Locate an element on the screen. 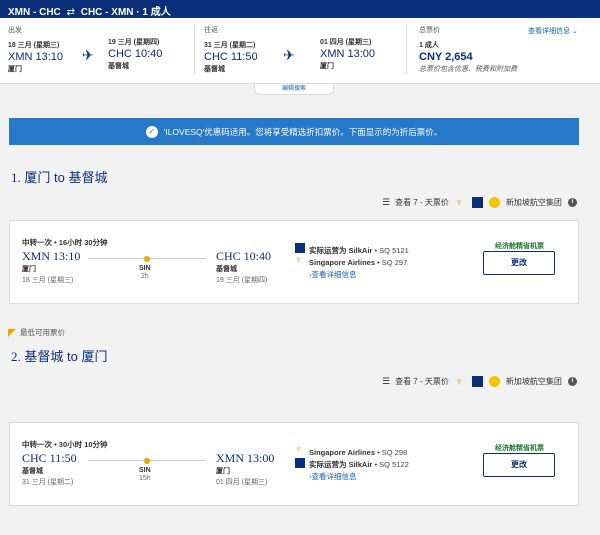 This screenshot has height=535, width=600. arr-city: 基督城 is located at coordinates (226, 269).